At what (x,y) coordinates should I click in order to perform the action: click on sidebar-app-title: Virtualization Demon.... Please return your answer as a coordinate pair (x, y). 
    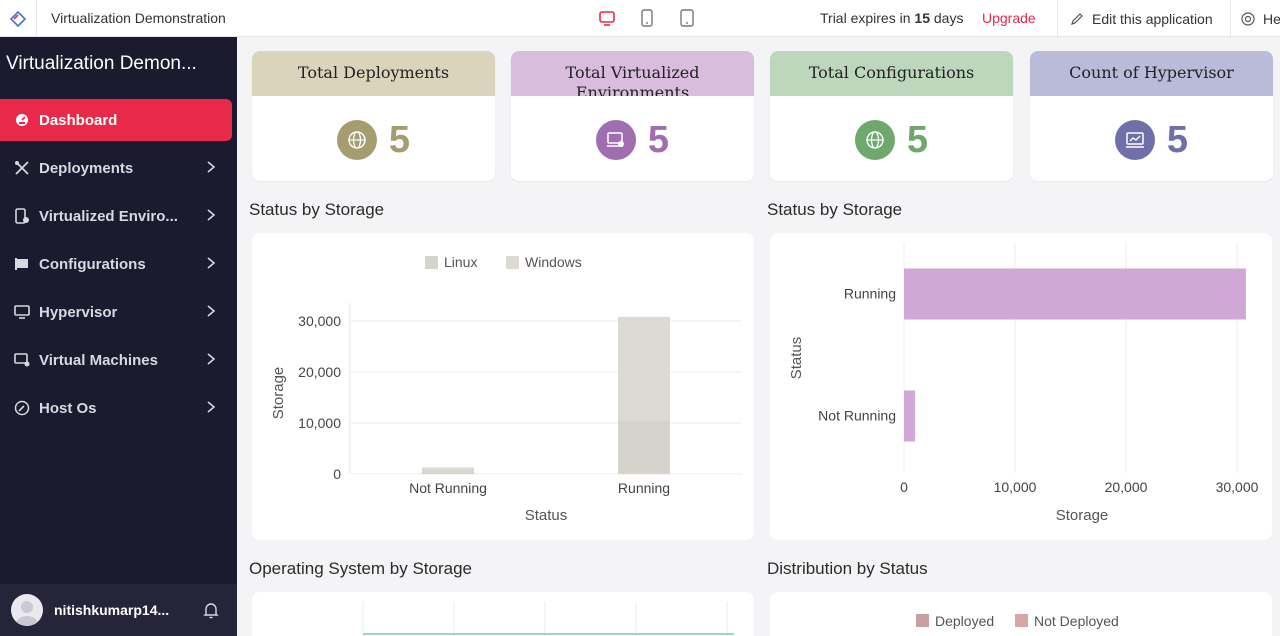
    Looking at the image, I should click on (101, 63).